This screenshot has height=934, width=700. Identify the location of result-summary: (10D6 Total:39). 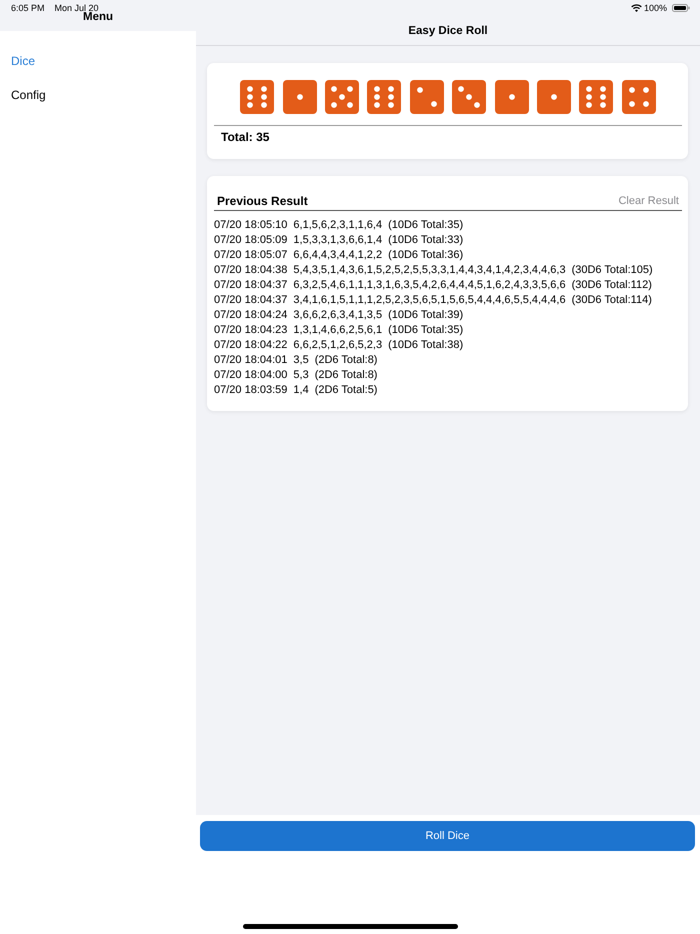
(426, 315).